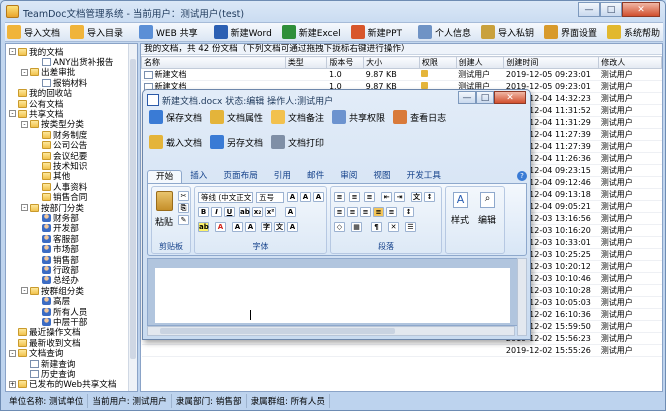 The image size is (666, 411). What do you see at coordinates (96, 32) in the screenshot?
I see `toolbar-button-1: 导入目录` at bounding box center [96, 32].